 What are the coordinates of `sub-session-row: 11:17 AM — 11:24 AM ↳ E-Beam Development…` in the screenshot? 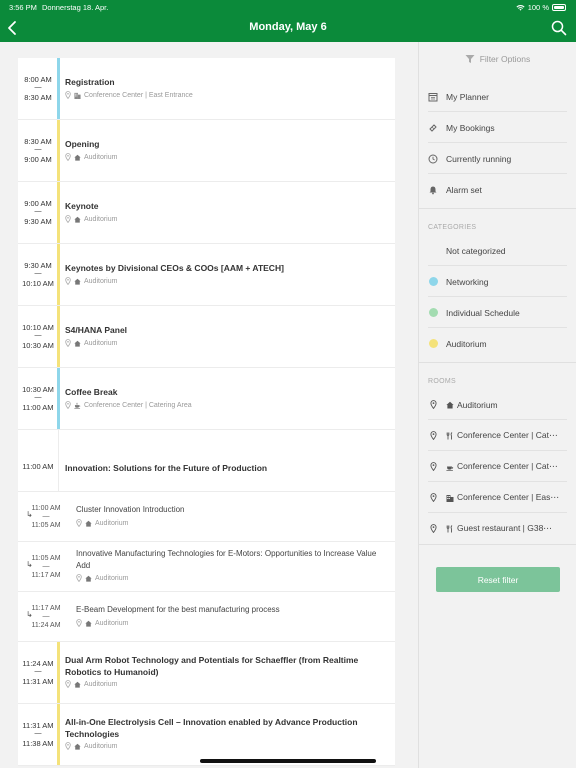 It's located at (206, 617).